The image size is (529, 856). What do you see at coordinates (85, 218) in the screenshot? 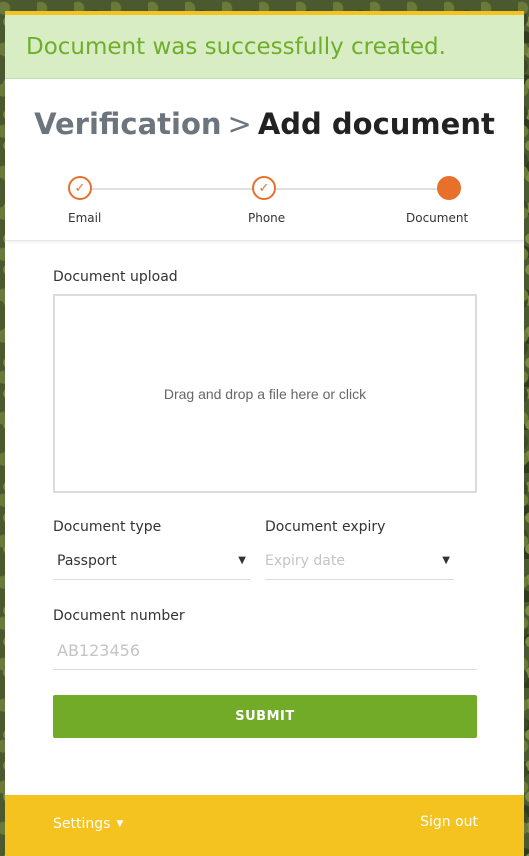
I see `step-label-email: Email` at bounding box center [85, 218].